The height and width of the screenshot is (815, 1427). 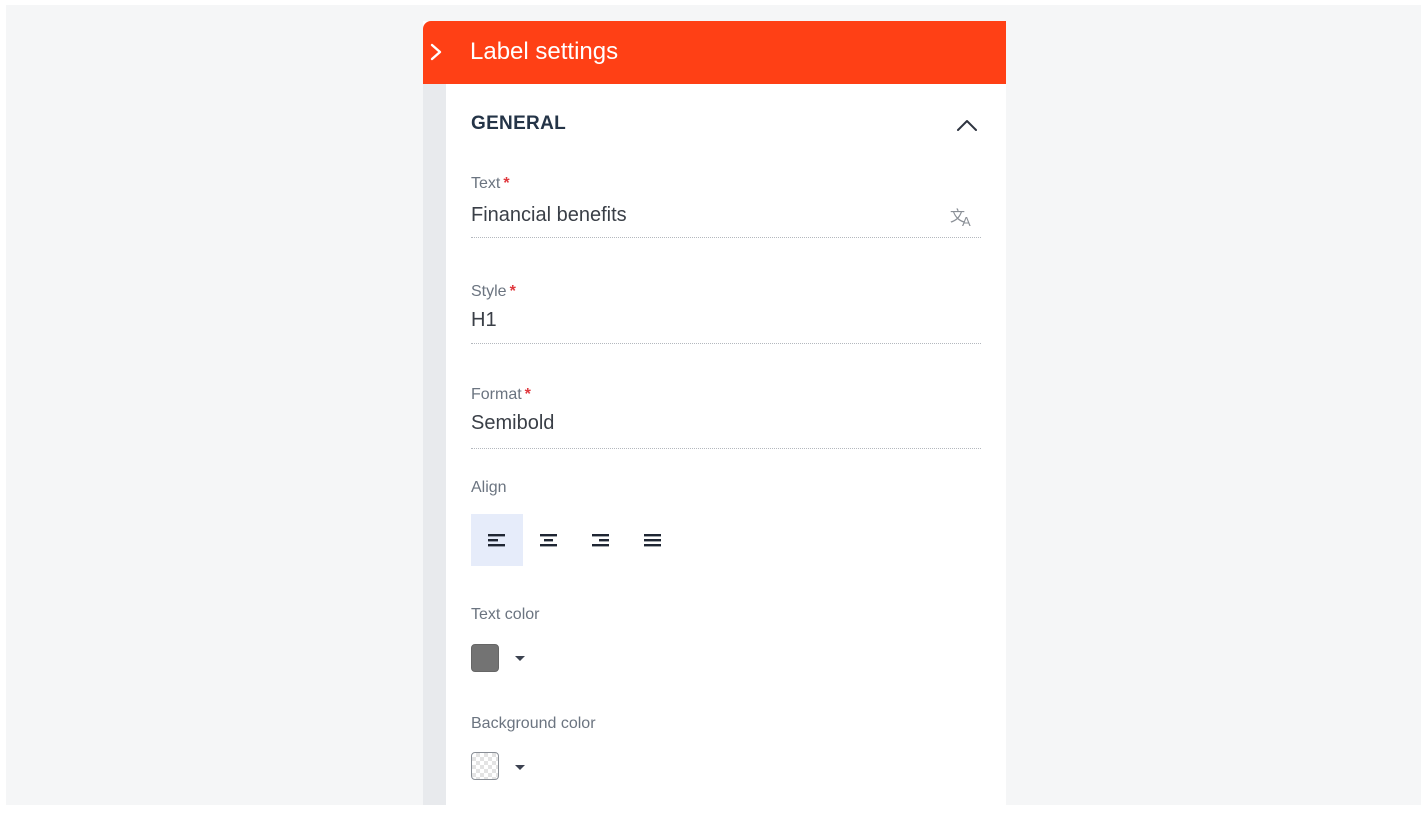 I want to click on align-justify-icon, so click(x=652, y=540).